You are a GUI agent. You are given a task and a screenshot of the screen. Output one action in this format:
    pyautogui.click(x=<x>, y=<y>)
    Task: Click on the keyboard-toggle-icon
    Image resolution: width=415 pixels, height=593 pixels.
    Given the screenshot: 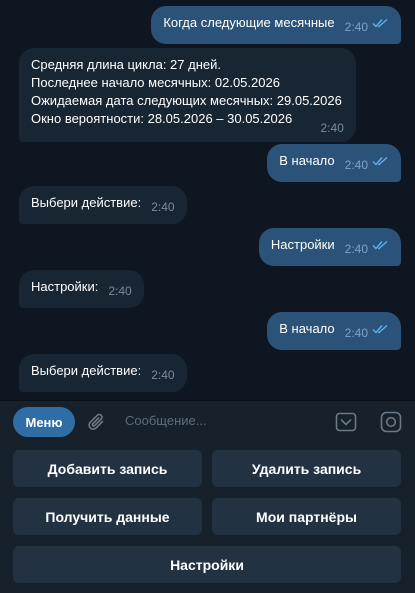 What is the action you would take?
    pyautogui.click(x=346, y=422)
    